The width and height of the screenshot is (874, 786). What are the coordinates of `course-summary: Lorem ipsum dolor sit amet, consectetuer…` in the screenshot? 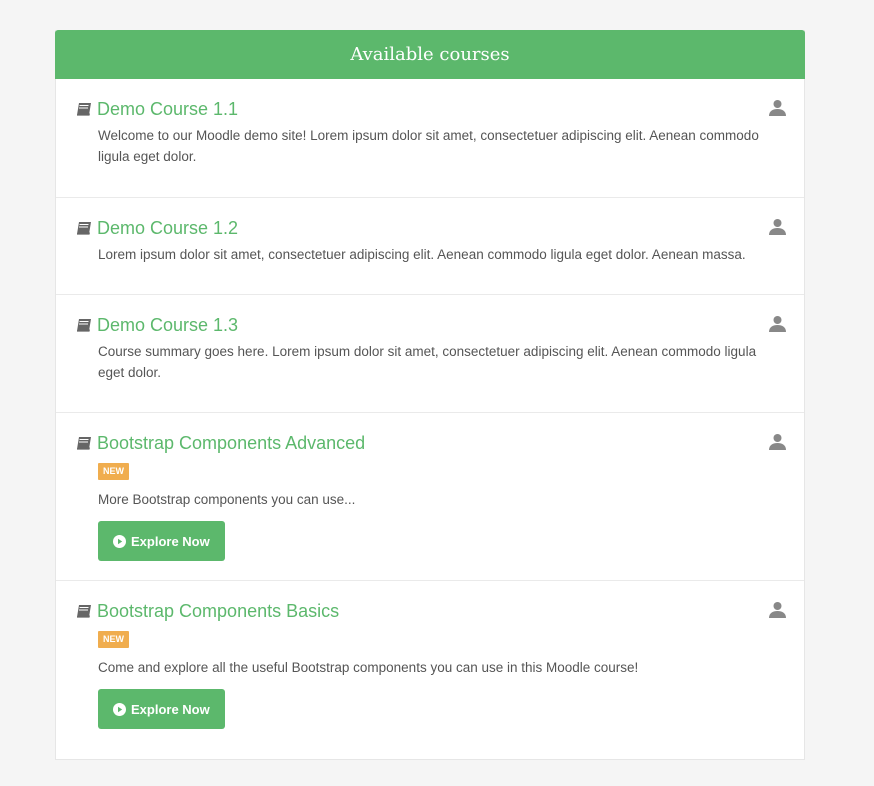 It's located at (422, 254).